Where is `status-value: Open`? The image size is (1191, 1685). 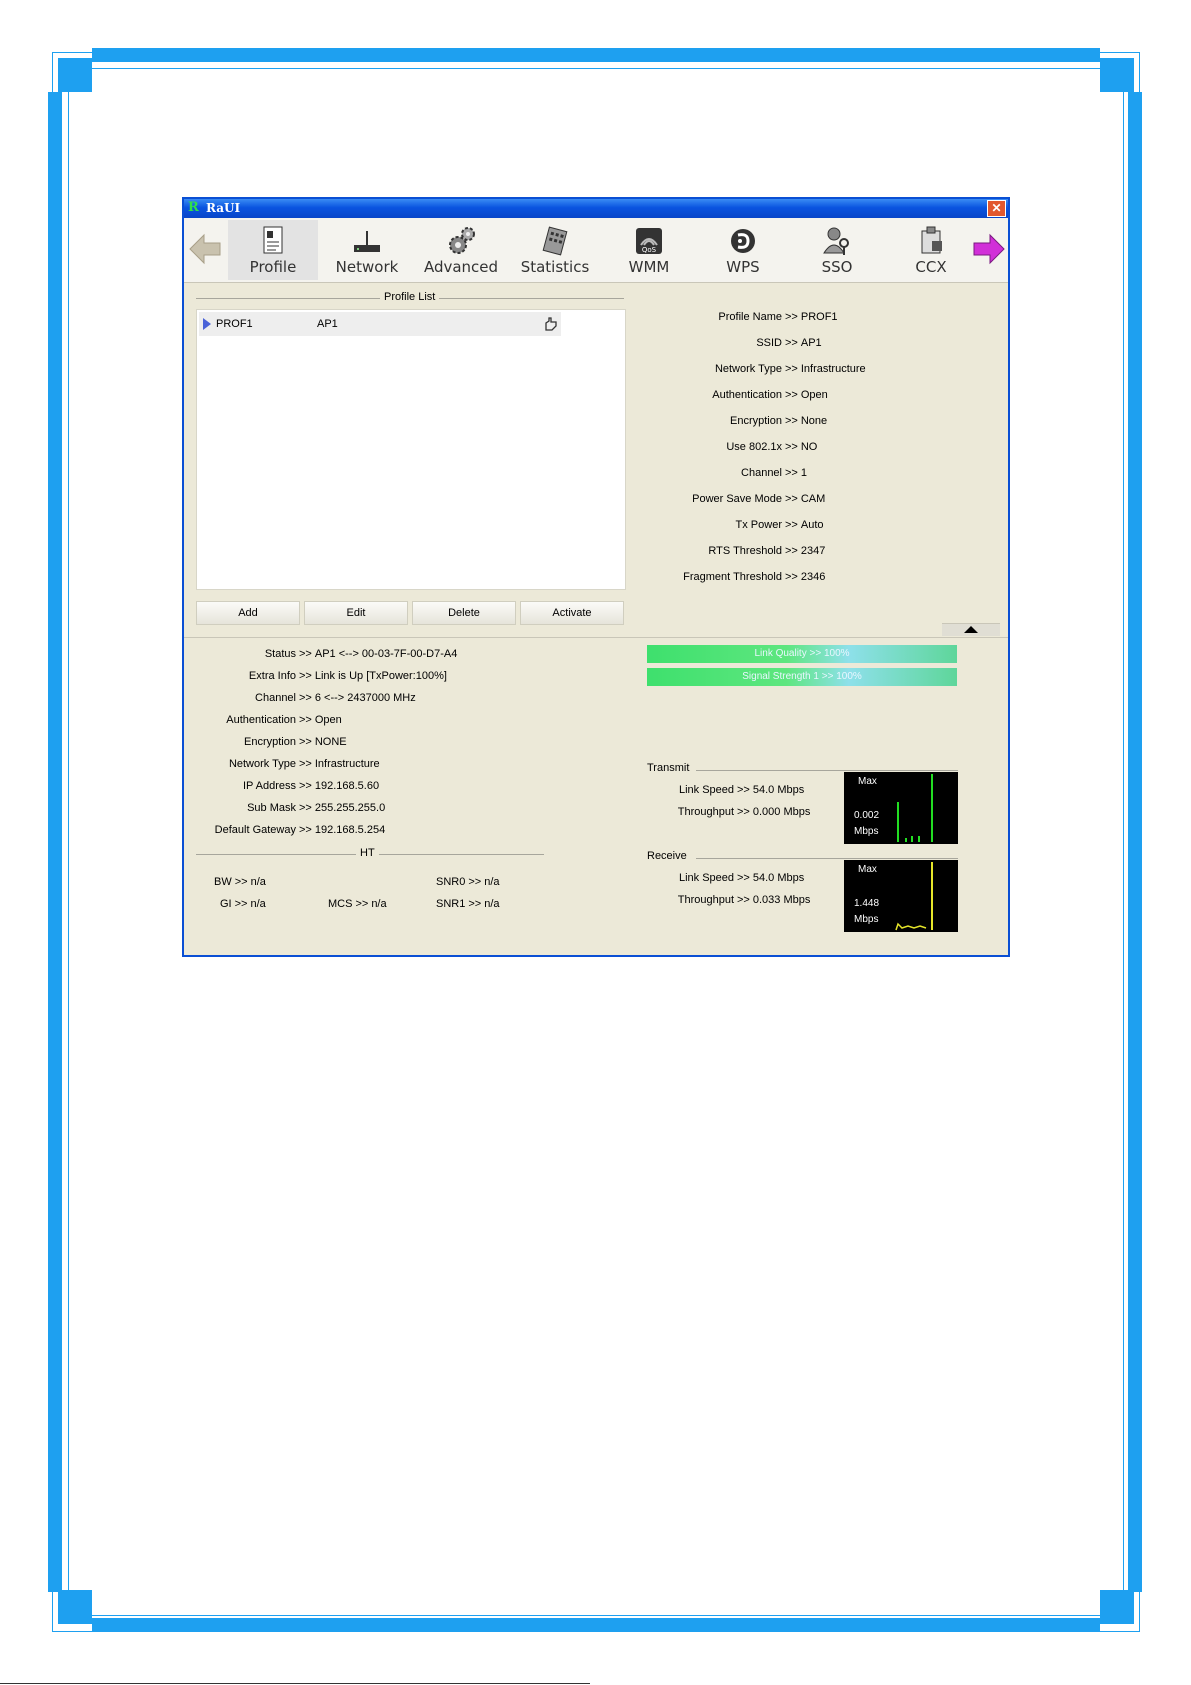 status-value: Open is located at coordinates (328, 720).